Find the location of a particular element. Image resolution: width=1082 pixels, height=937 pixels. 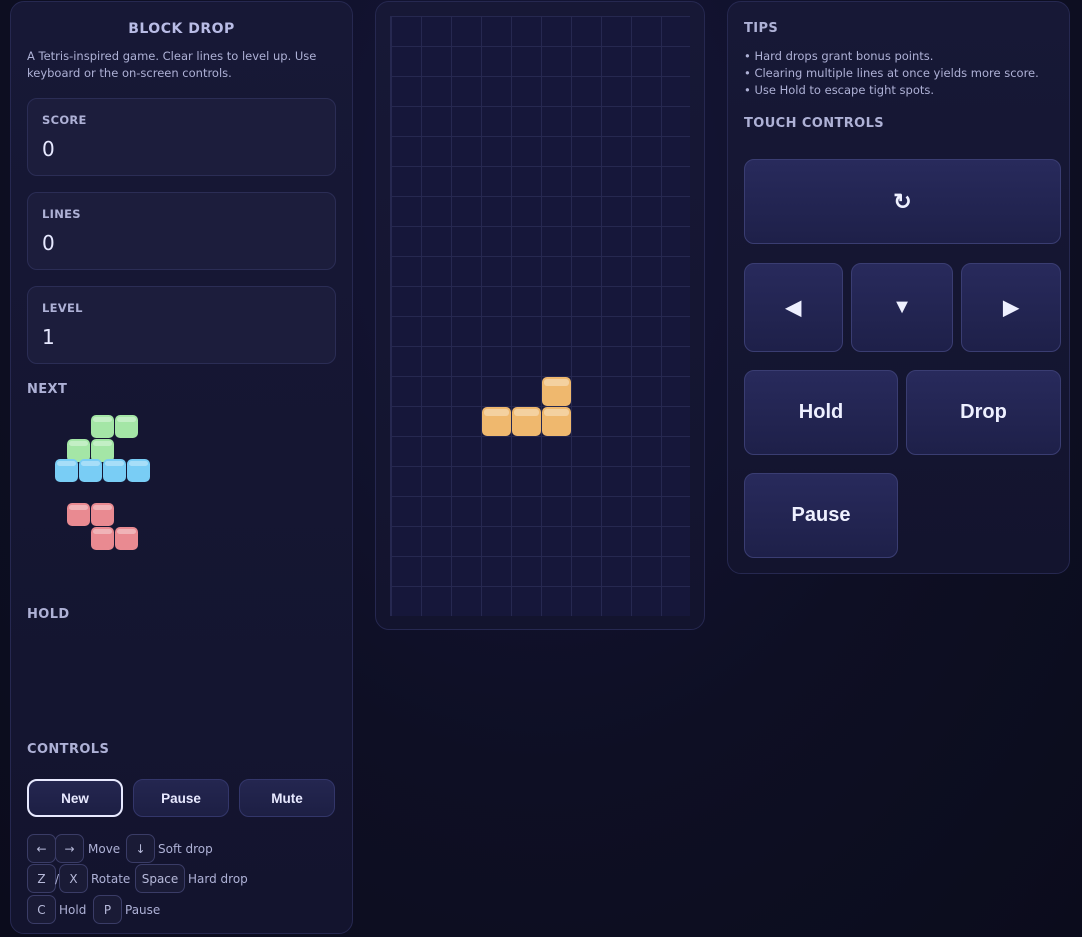

move-left-button: ◀ is located at coordinates (793, 307).